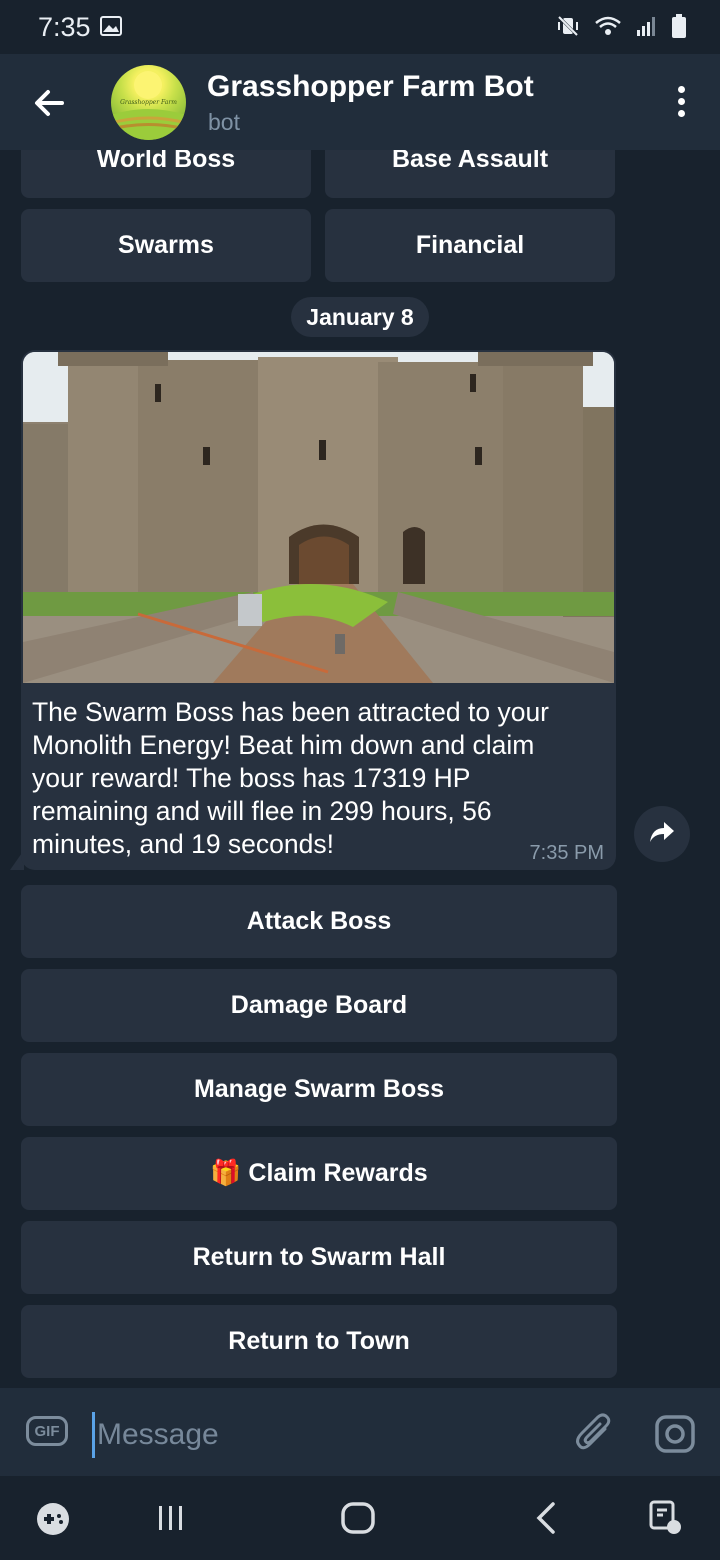 This screenshot has width=720, height=1560. Describe the element at coordinates (47, 1431) in the screenshot. I see `gif-icon: GIF` at that location.